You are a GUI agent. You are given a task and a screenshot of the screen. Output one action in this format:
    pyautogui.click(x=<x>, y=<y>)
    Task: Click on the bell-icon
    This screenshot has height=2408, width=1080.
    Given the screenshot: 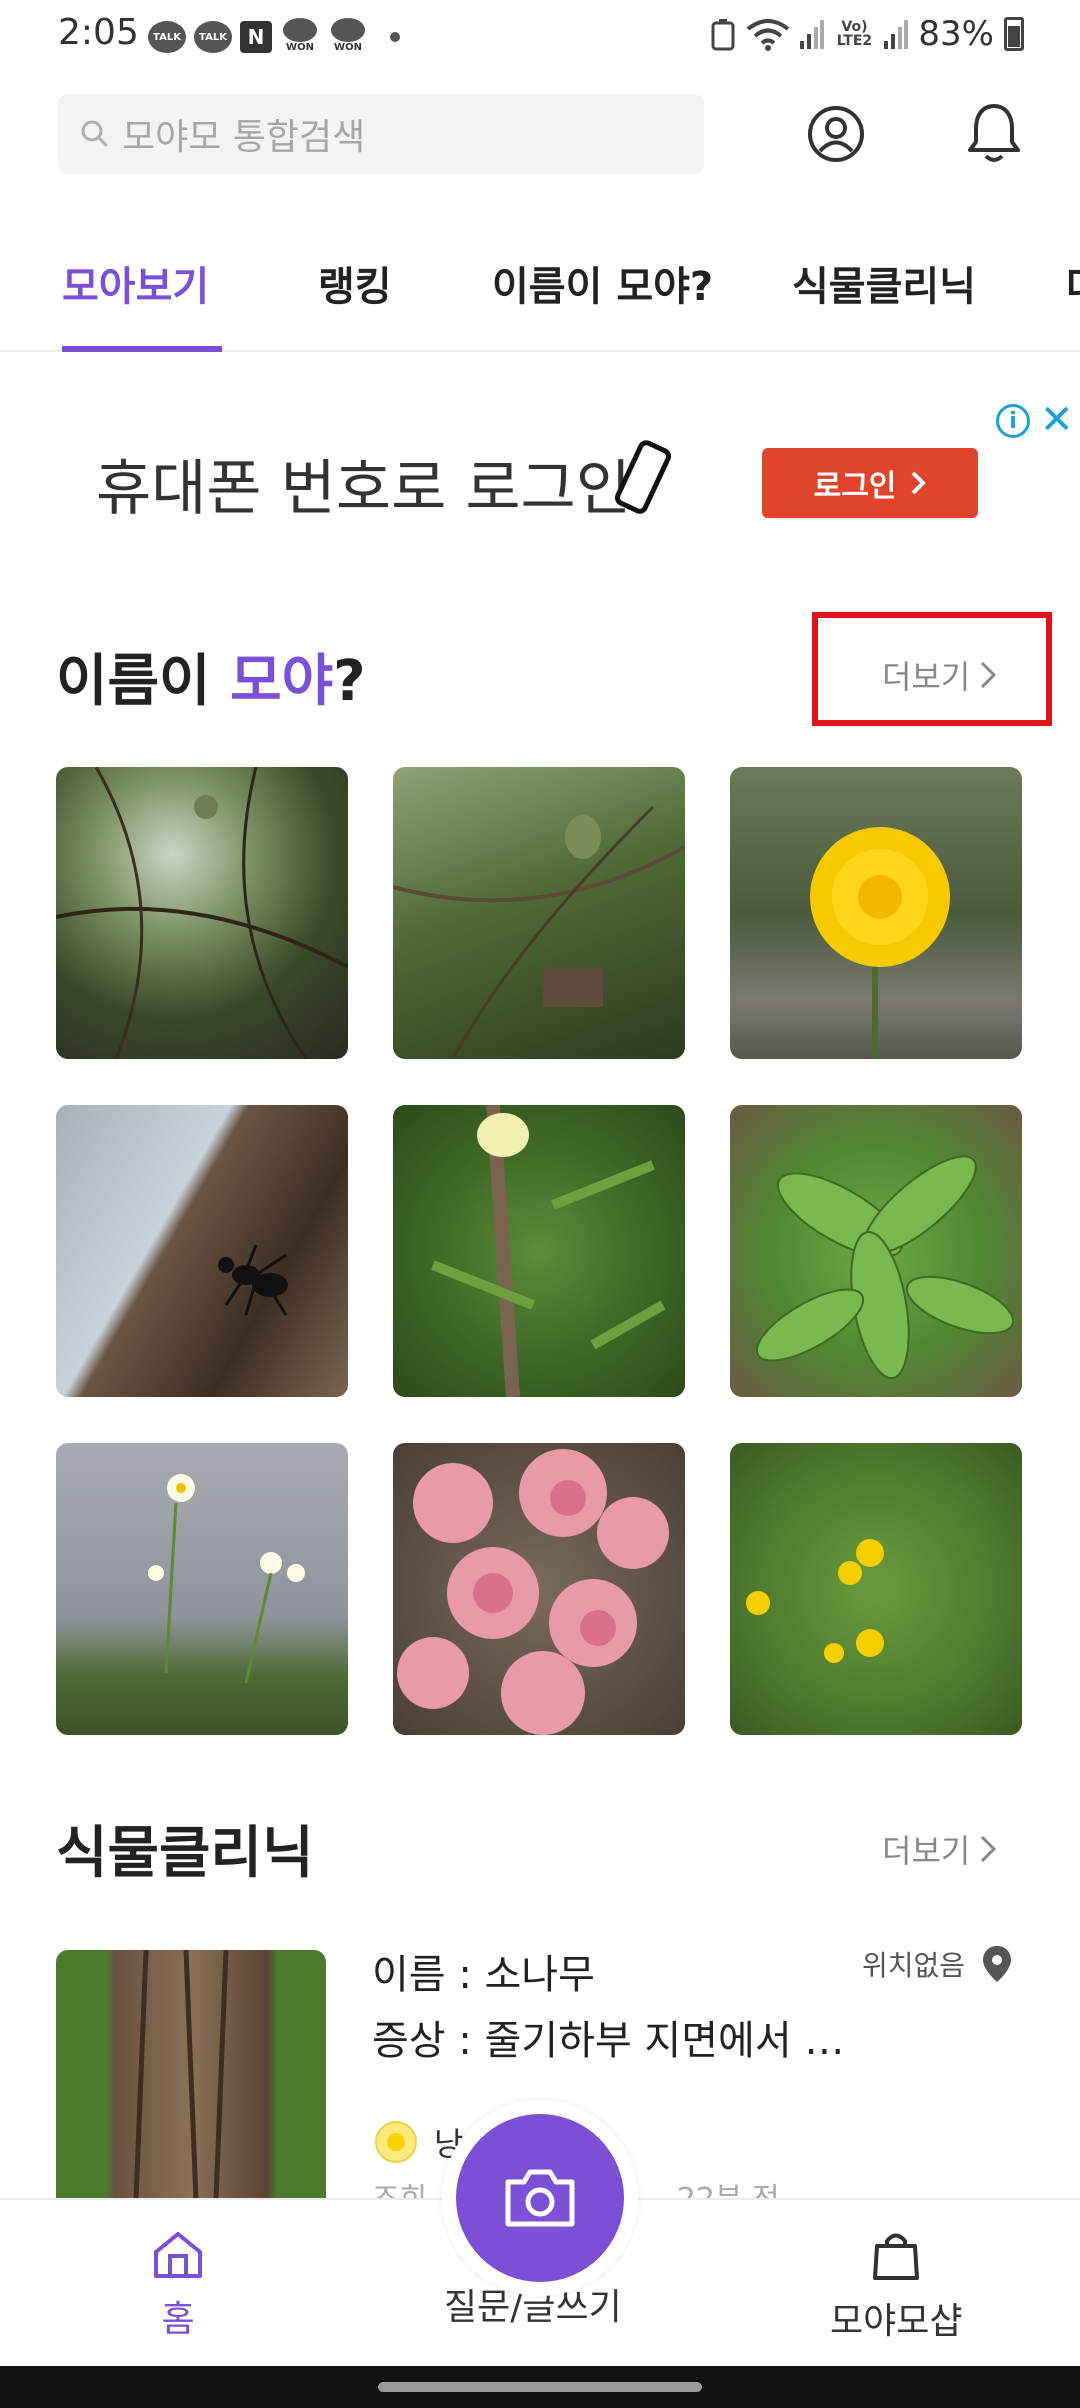 What is the action you would take?
    pyautogui.click(x=994, y=133)
    